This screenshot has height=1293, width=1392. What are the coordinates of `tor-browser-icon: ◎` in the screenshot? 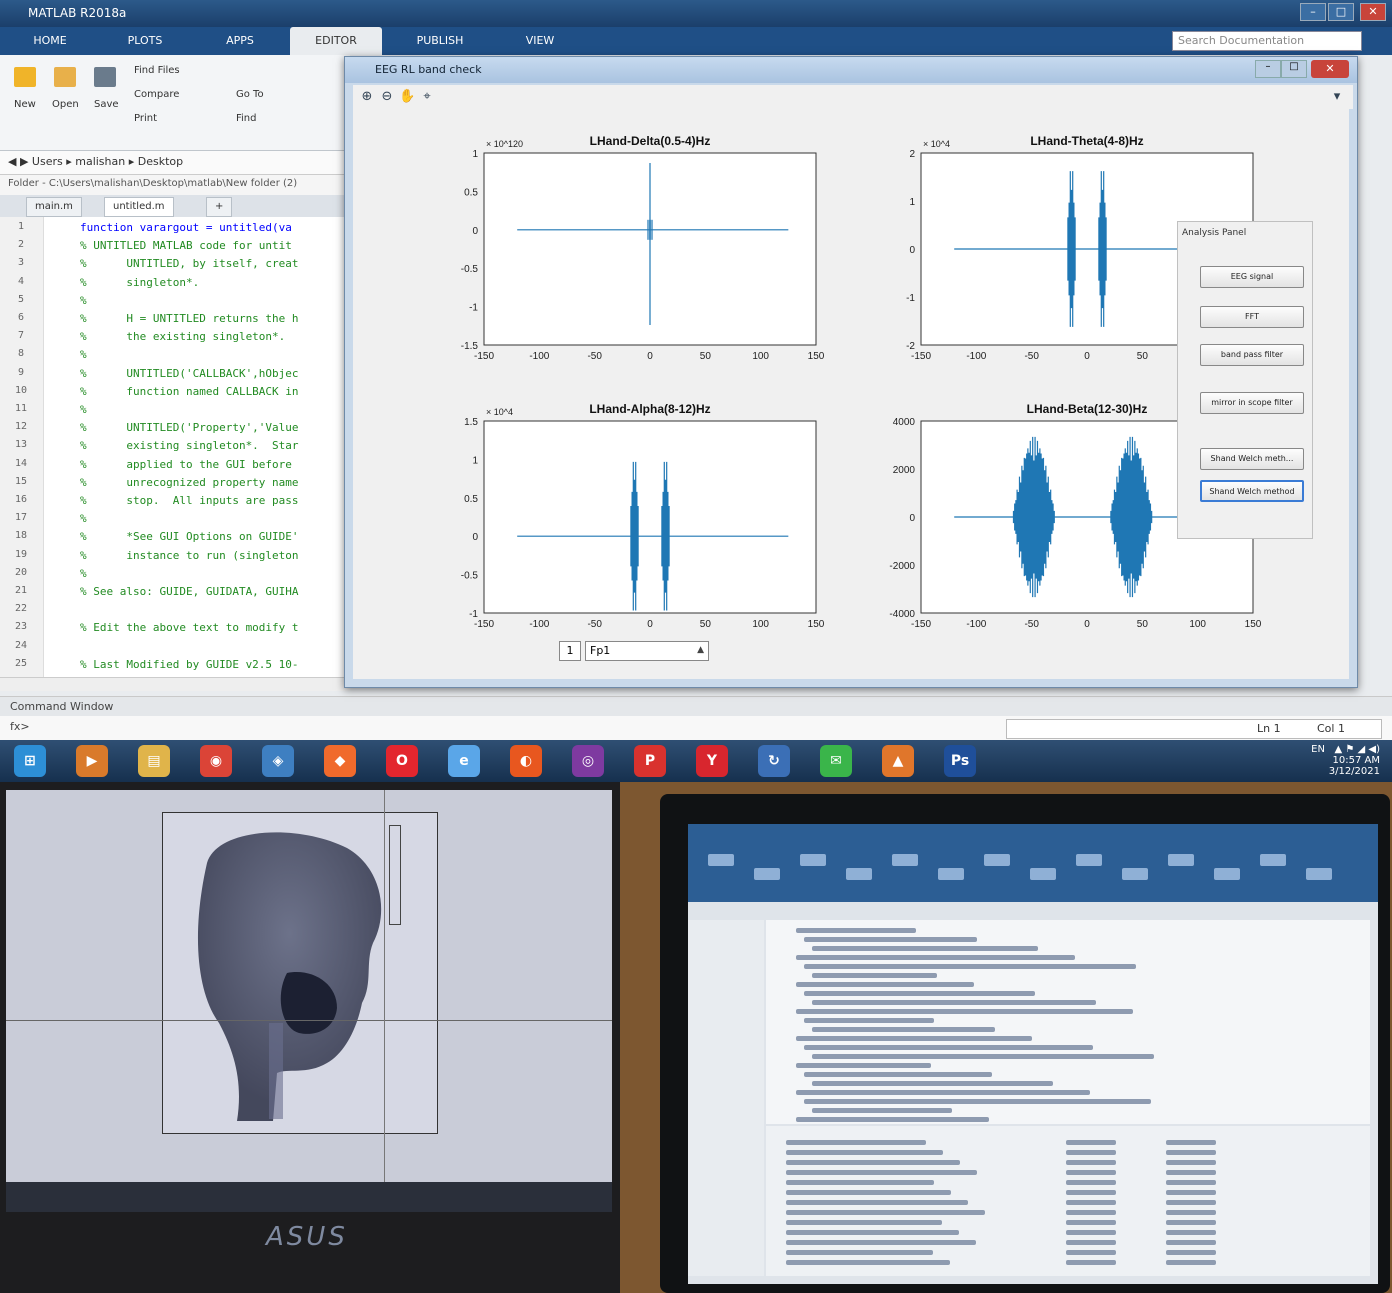 It's located at (588, 761).